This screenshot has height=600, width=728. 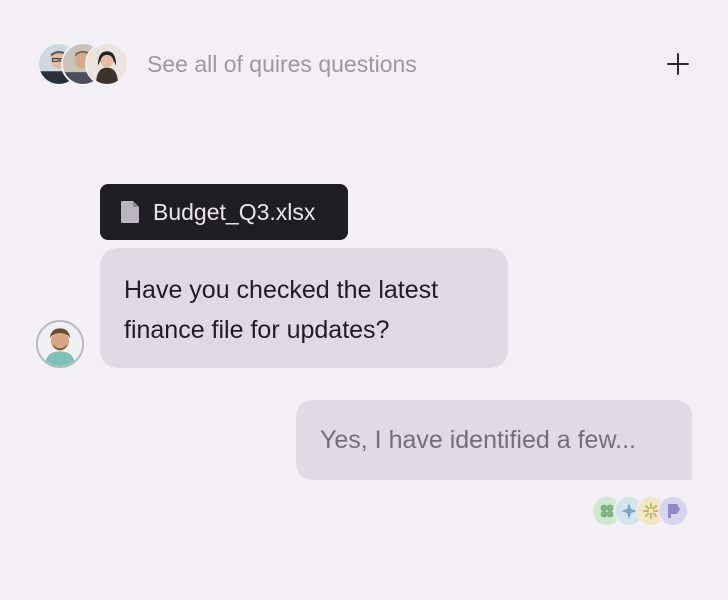 What do you see at coordinates (130, 212) in the screenshot?
I see `file-icon` at bounding box center [130, 212].